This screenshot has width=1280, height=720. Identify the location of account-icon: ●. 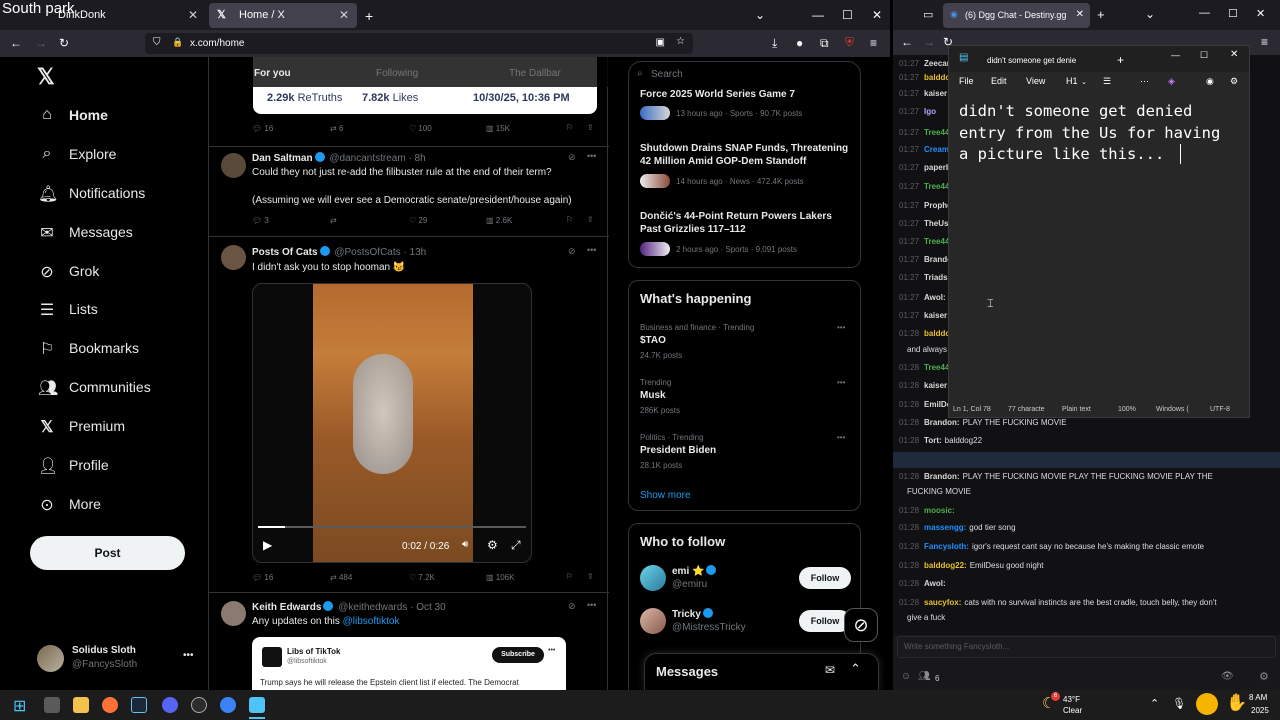
(799, 43).